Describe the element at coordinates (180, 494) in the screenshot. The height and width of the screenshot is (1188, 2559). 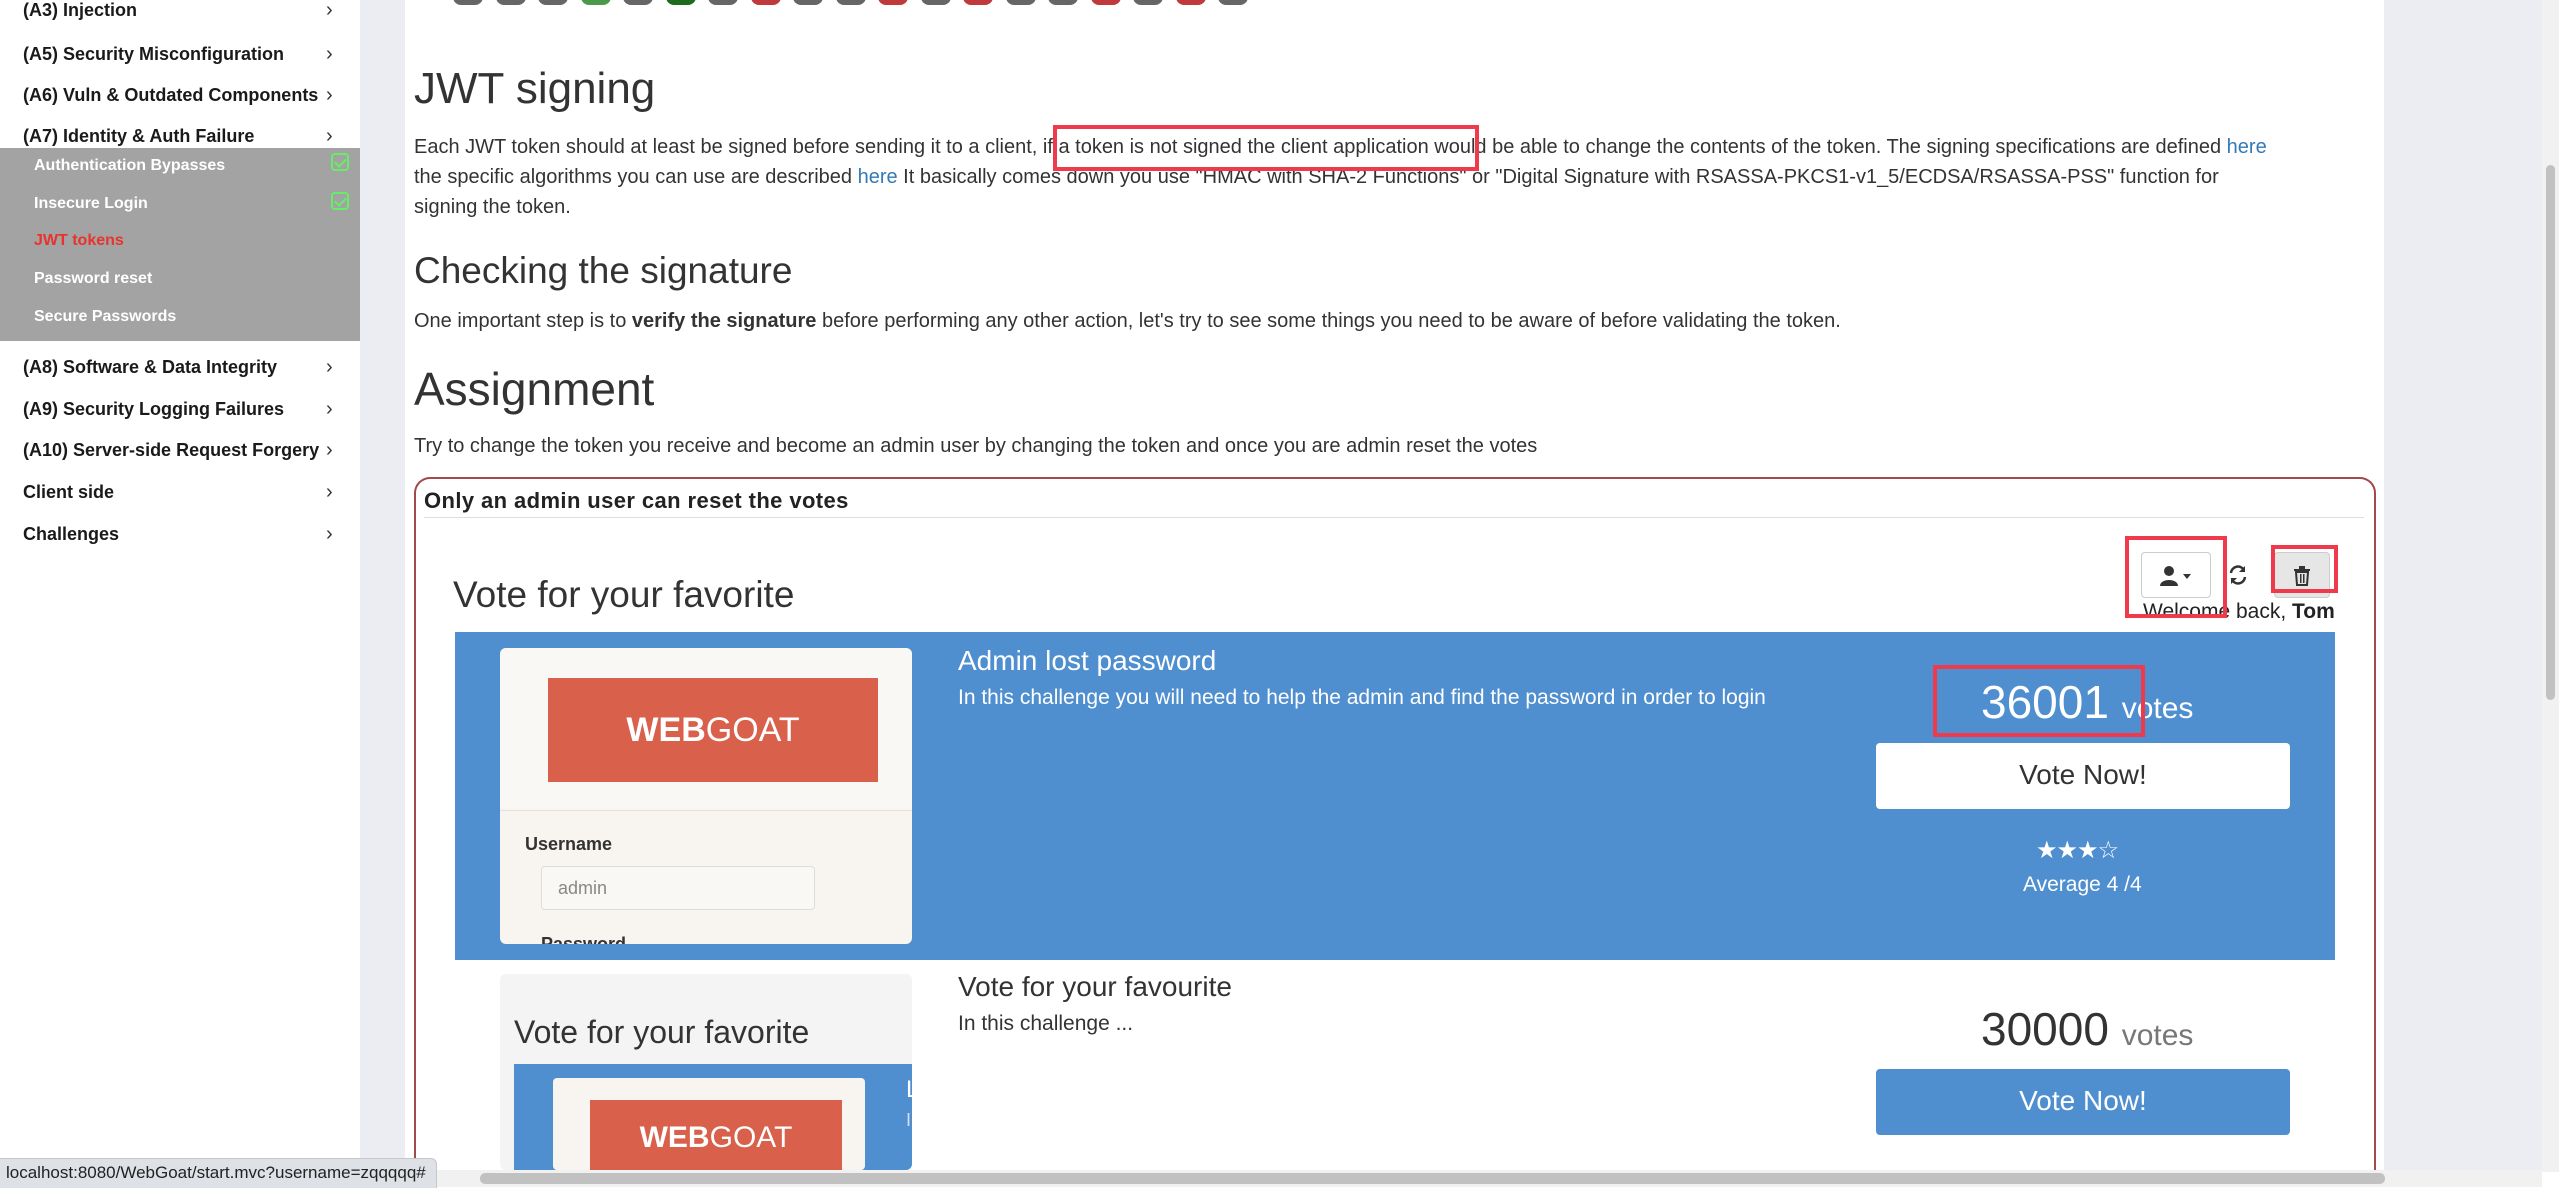
I see `sidebar-item-client-side: Client side ›` at that location.